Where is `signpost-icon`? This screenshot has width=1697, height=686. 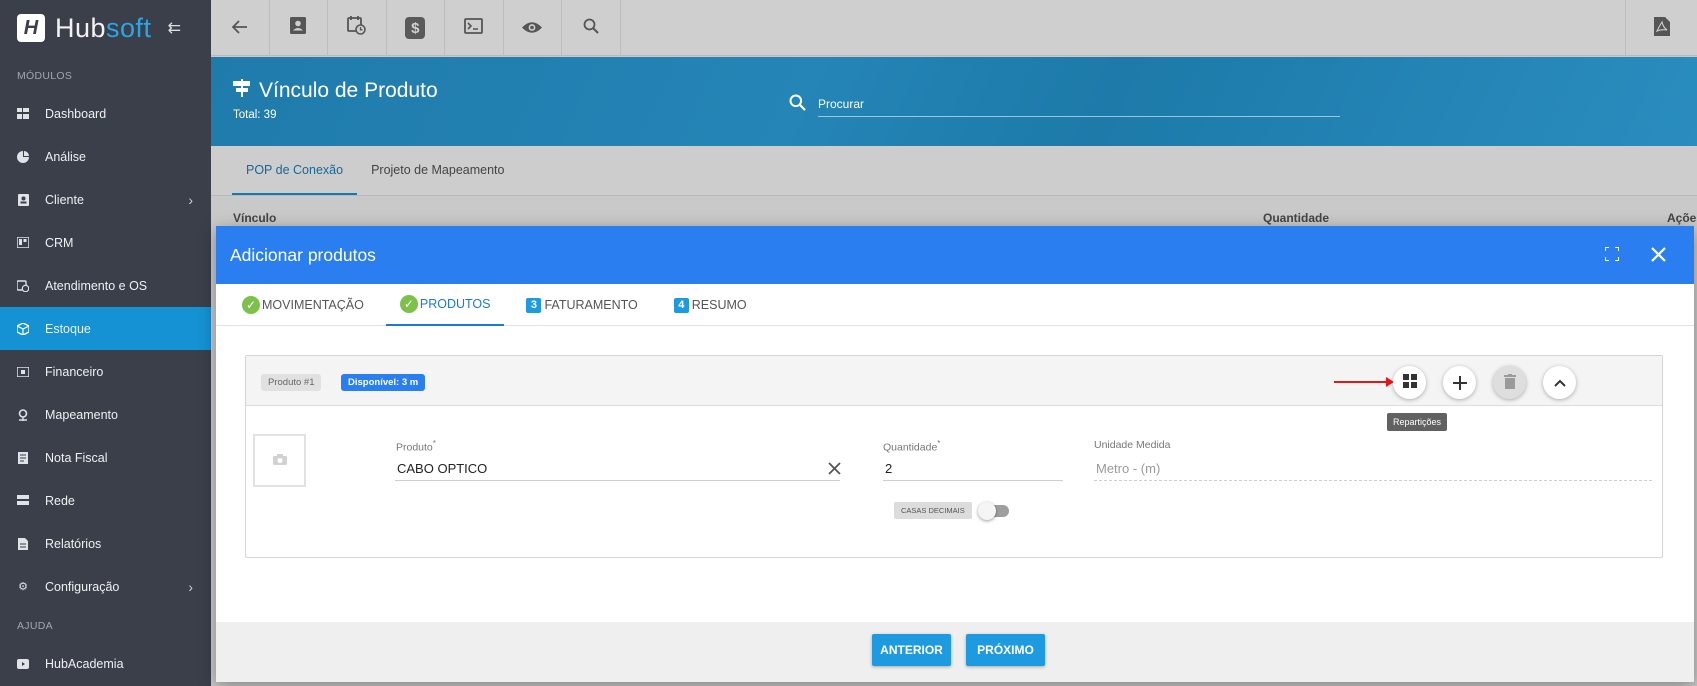 signpost-icon is located at coordinates (242, 91).